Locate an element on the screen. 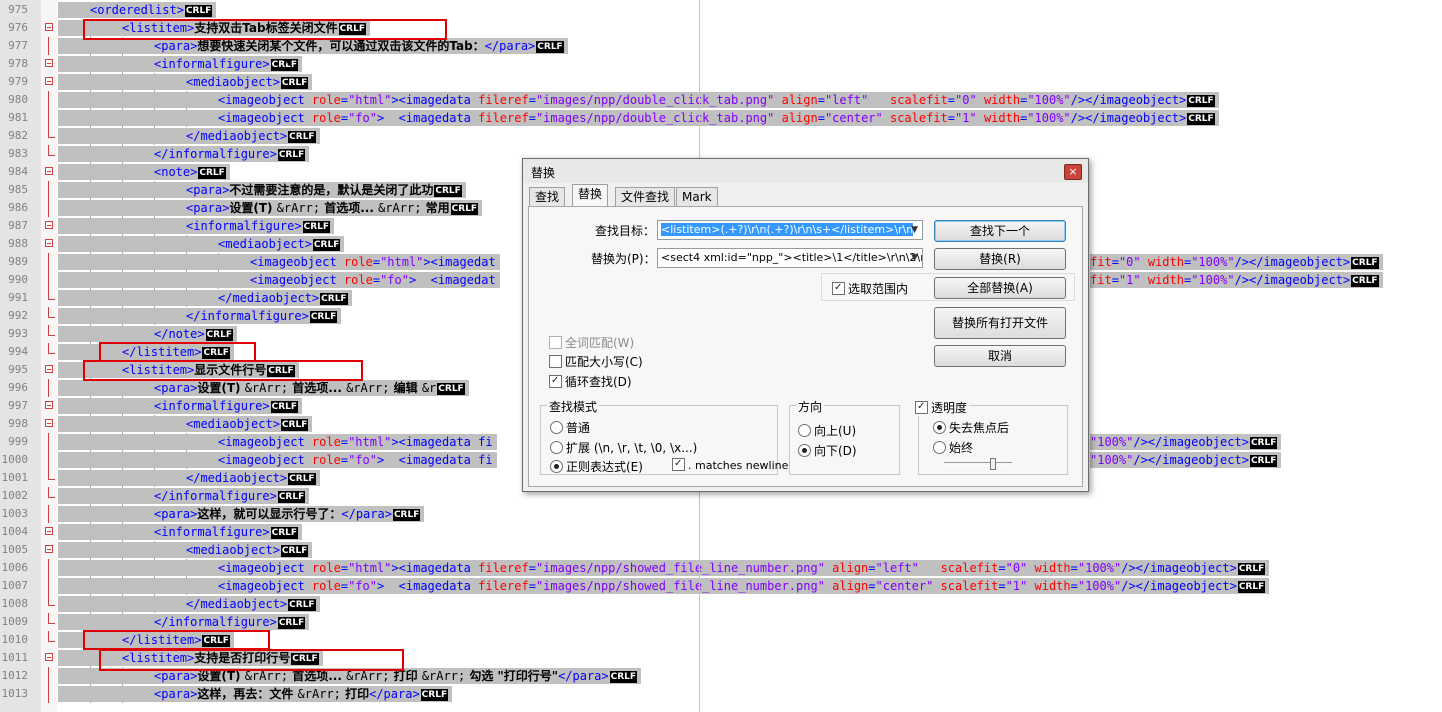  match-case-label: 匹配大小写(C) is located at coordinates (604, 362).